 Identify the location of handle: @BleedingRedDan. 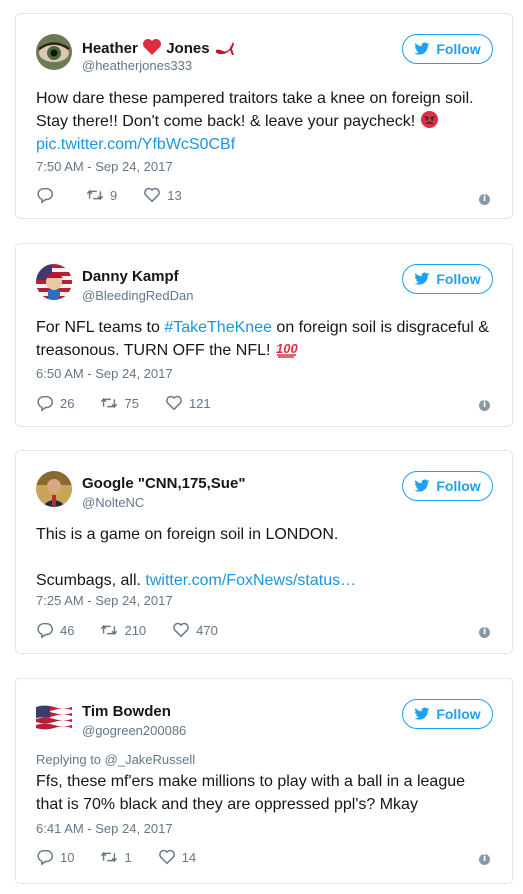
(138, 295).